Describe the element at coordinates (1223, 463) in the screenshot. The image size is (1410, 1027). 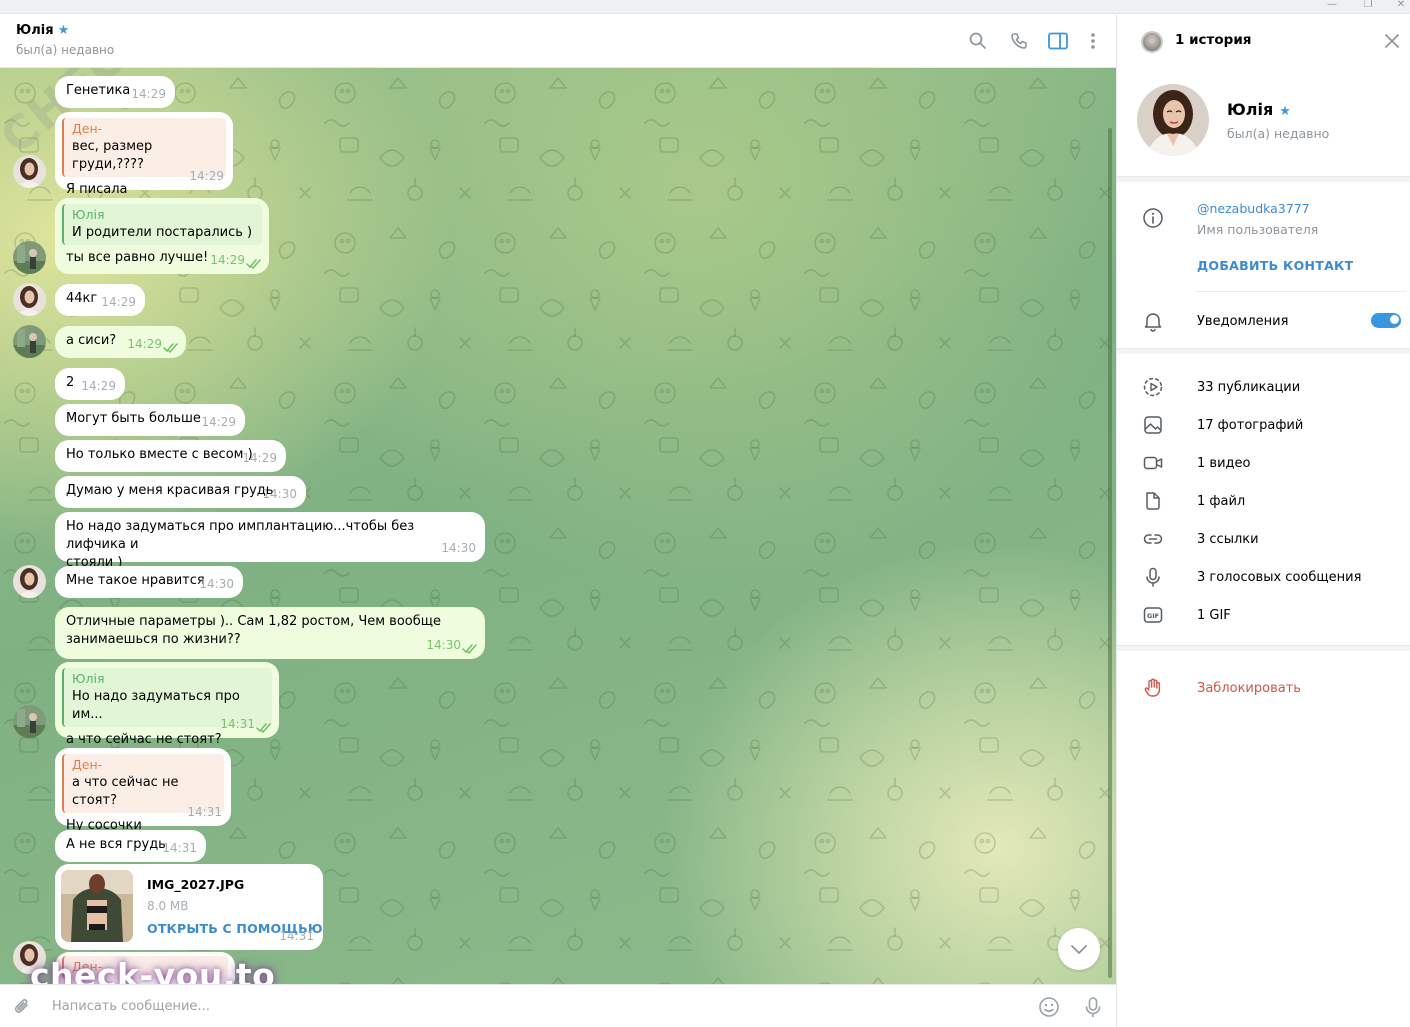
I see `videos-link: 1 видео` at that location.